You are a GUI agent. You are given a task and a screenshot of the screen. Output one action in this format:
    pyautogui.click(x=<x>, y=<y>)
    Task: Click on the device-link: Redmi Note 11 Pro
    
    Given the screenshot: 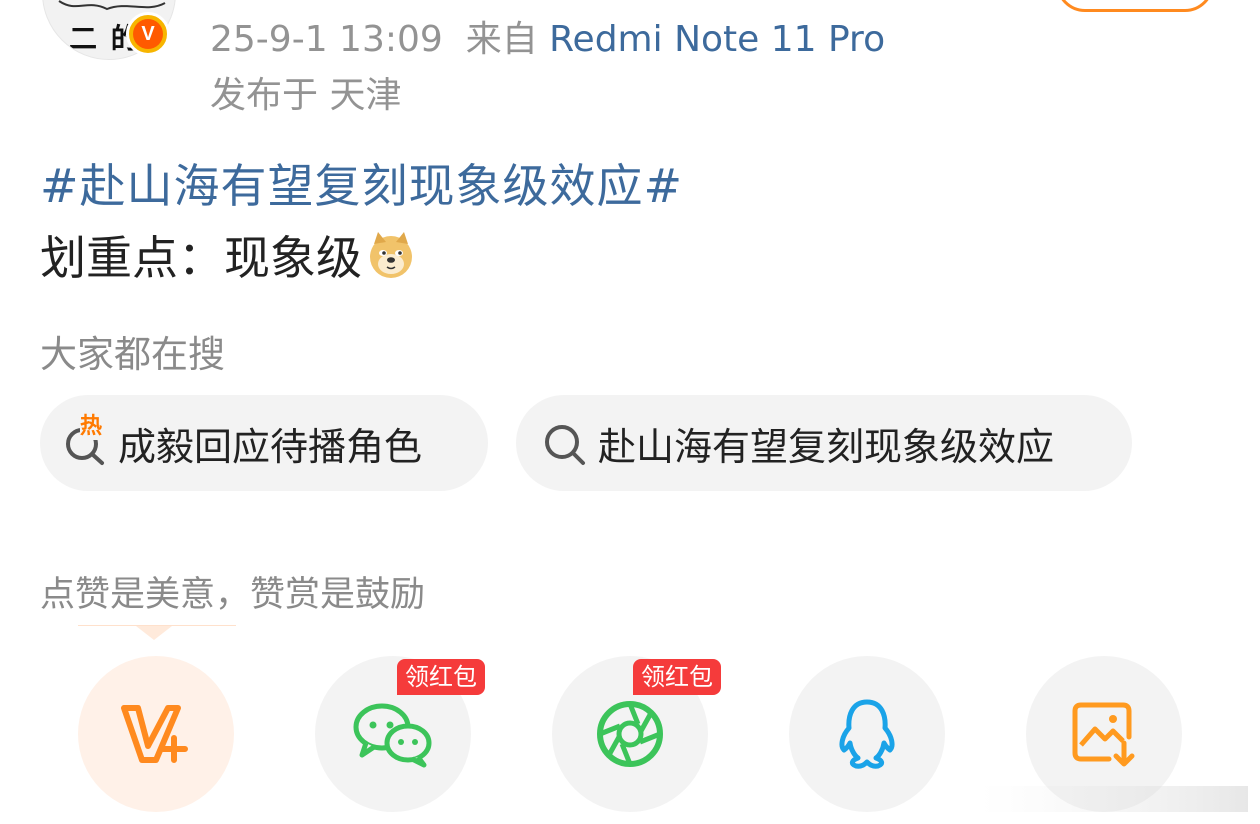 What is the action you would take?
    pyautogui.click(x=717, y=39)
    